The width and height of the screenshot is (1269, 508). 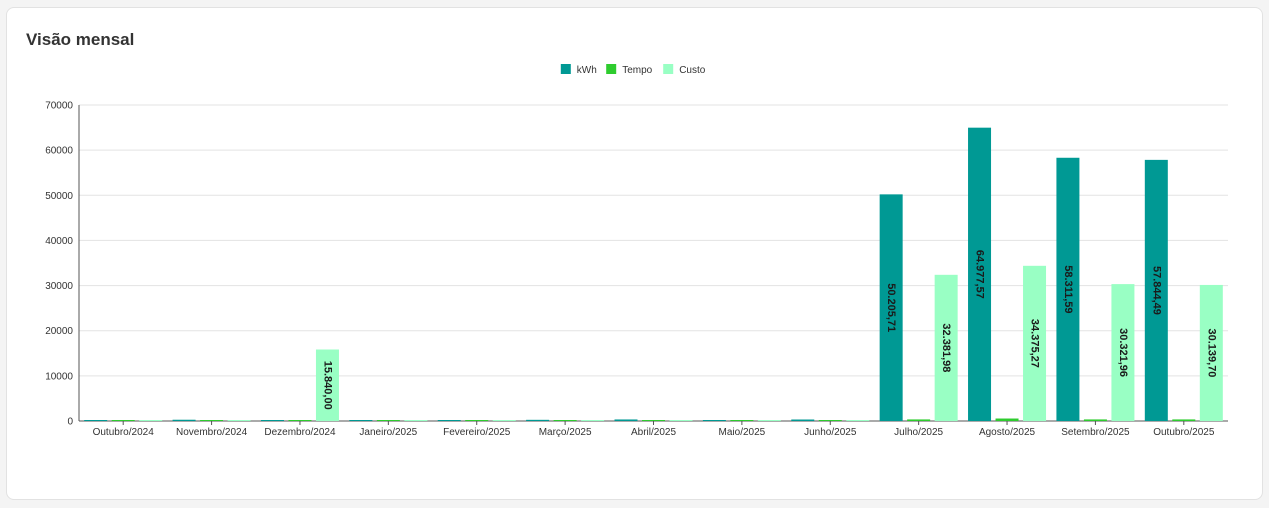 I want to click on x-tick-label: Março/2025, so click(x=565, y=432).